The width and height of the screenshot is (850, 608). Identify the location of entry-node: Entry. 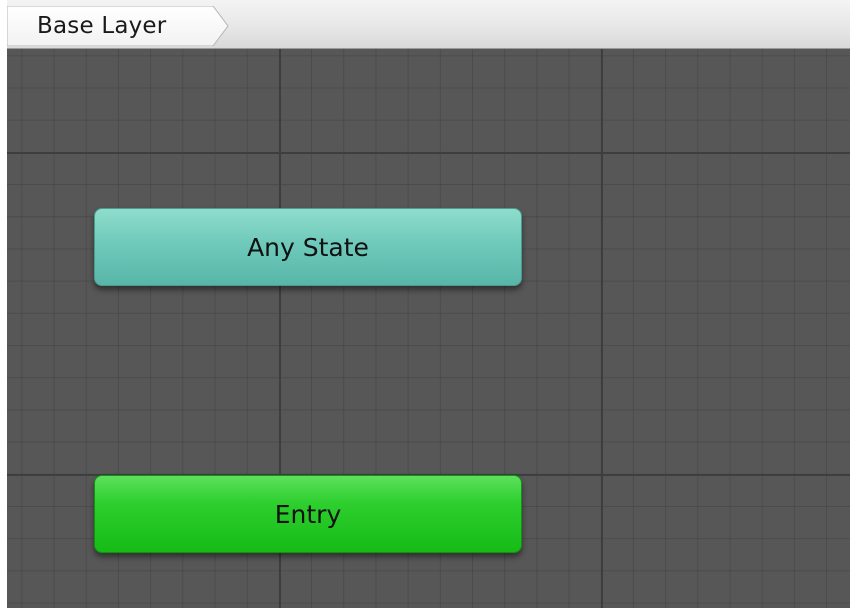
(308, 514).